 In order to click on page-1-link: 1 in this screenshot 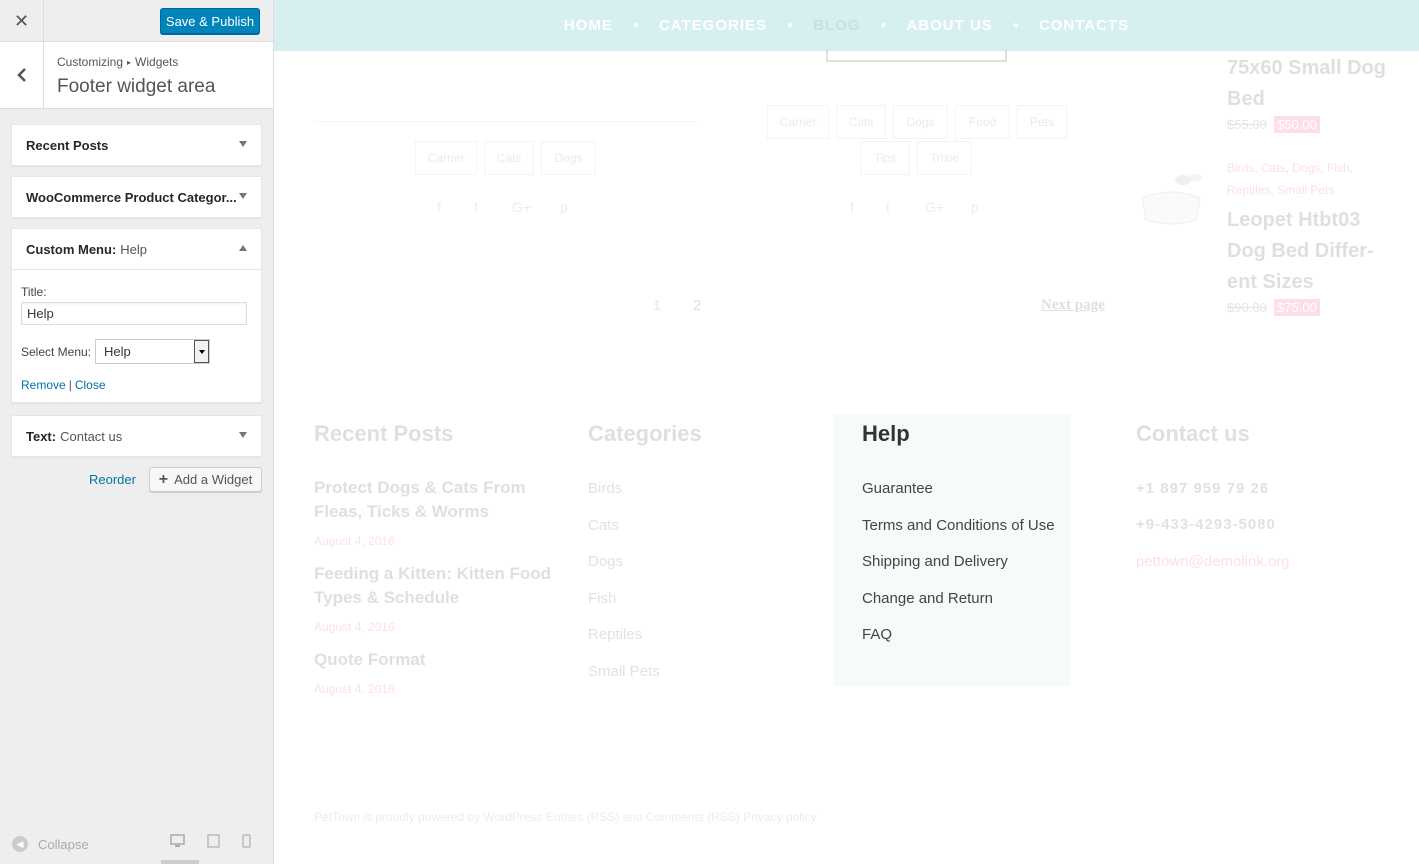, I will do `click(657, 305)`.